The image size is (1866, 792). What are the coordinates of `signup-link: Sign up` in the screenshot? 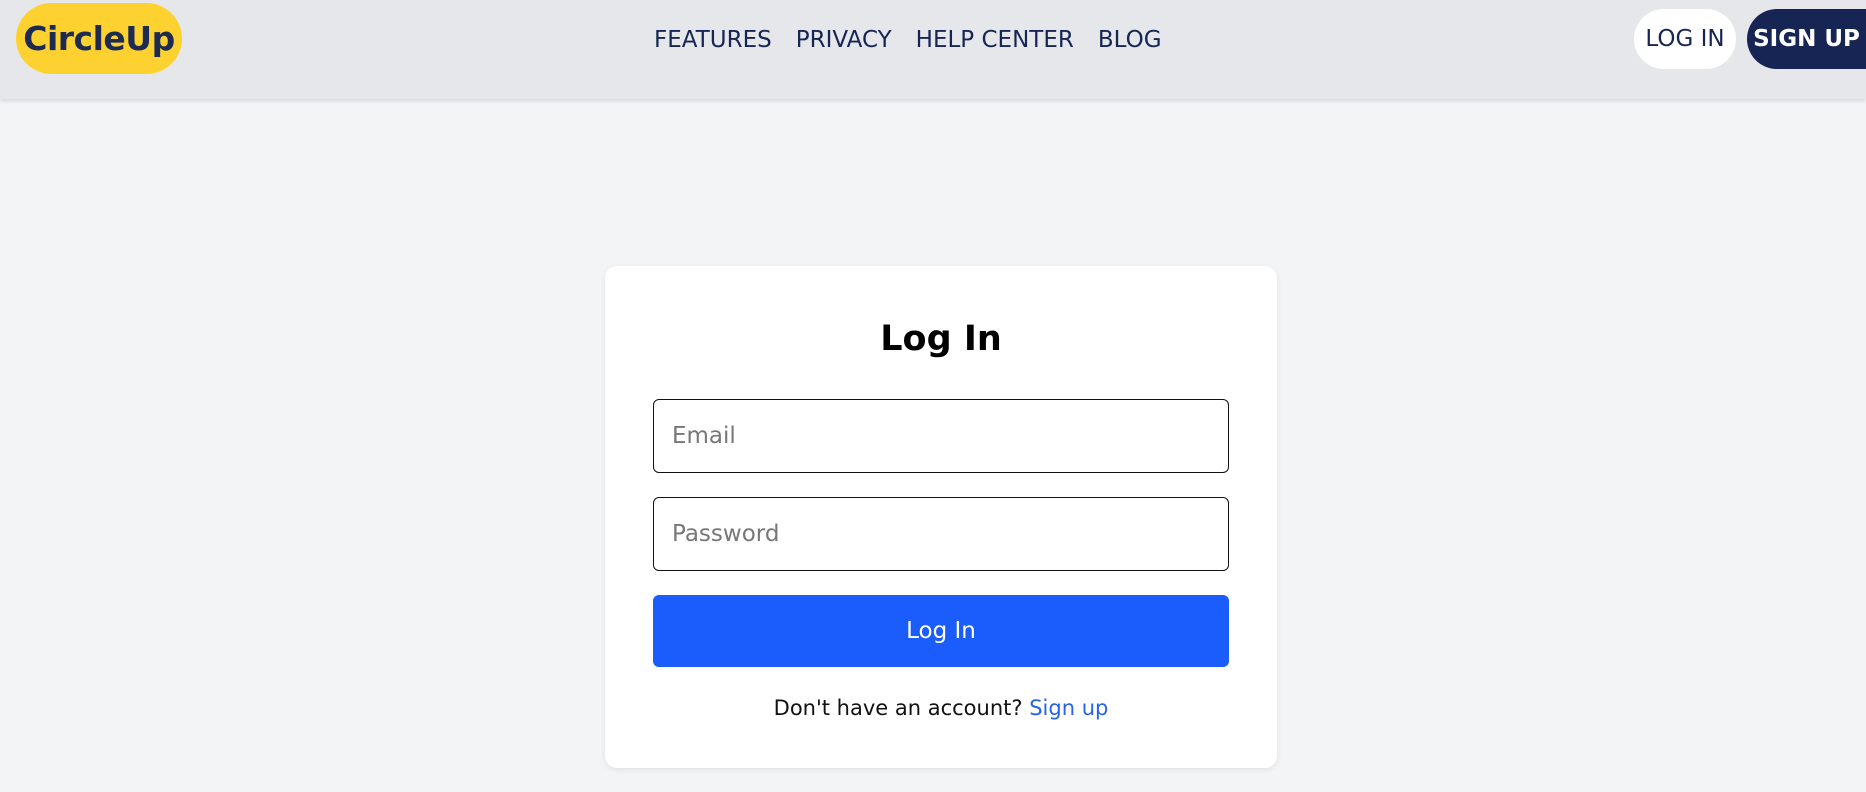 It's located at (1068, 708).